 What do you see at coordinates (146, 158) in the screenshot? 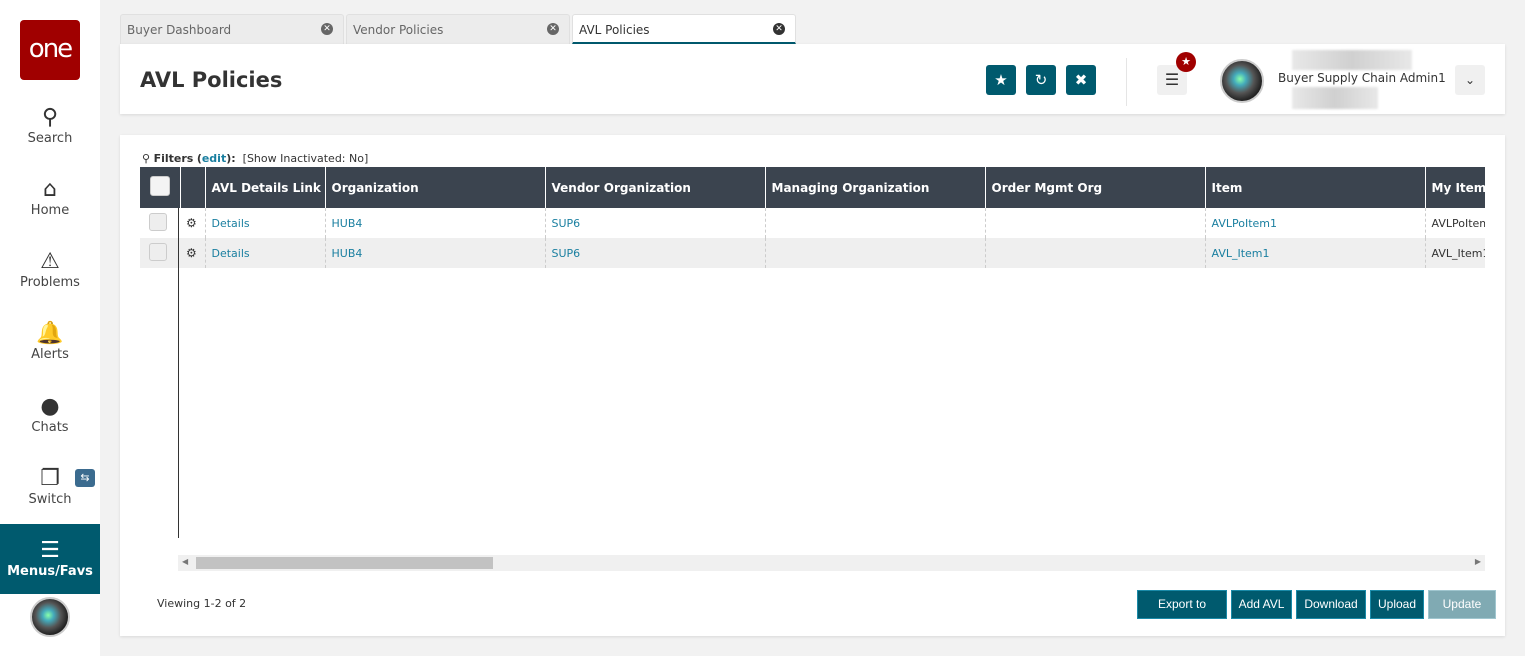
I see `search-icon: ⚲` at bounding box center [146, 158].